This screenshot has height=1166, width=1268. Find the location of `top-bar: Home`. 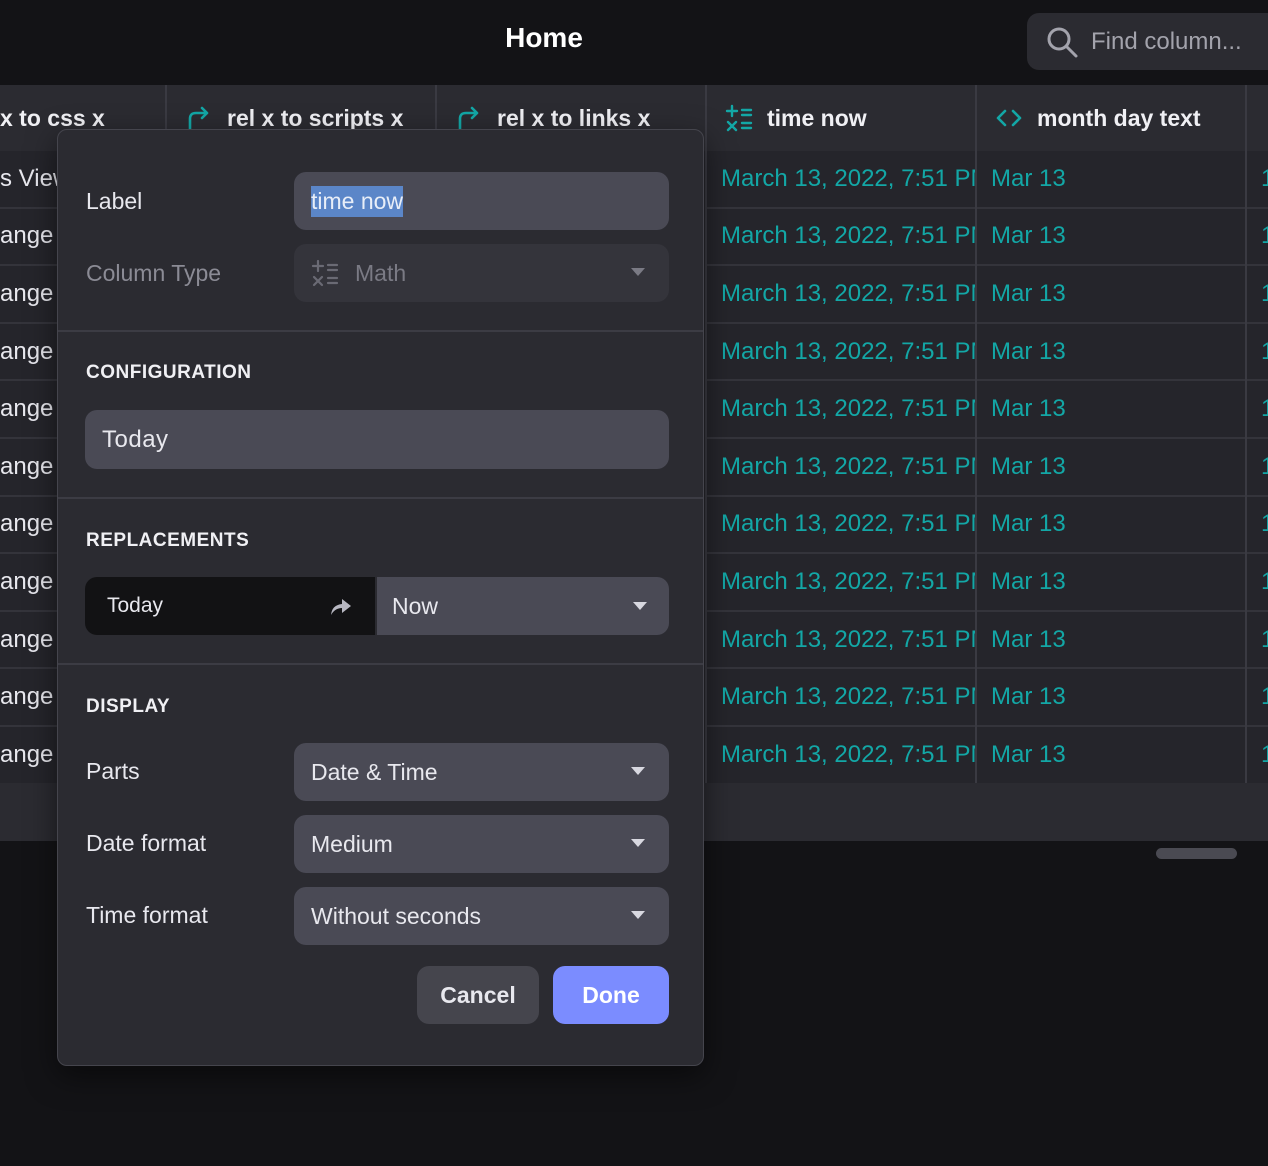

top-bar: Home is located at coordinates (634, 42).